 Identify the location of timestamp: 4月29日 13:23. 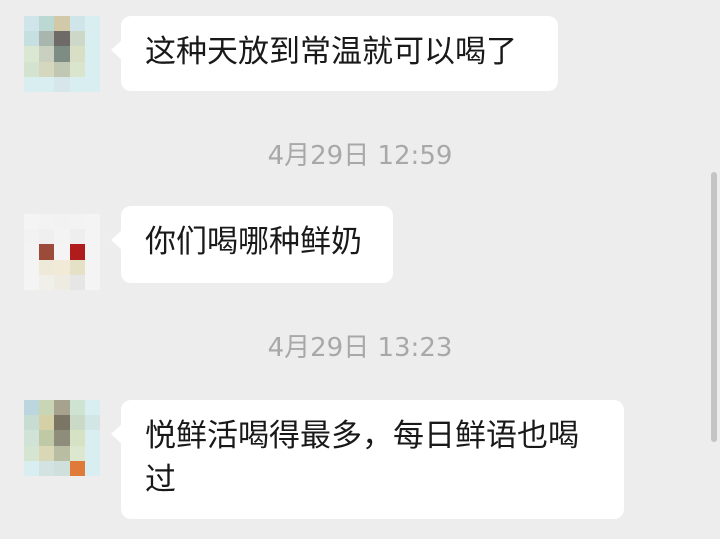
(360, 348).